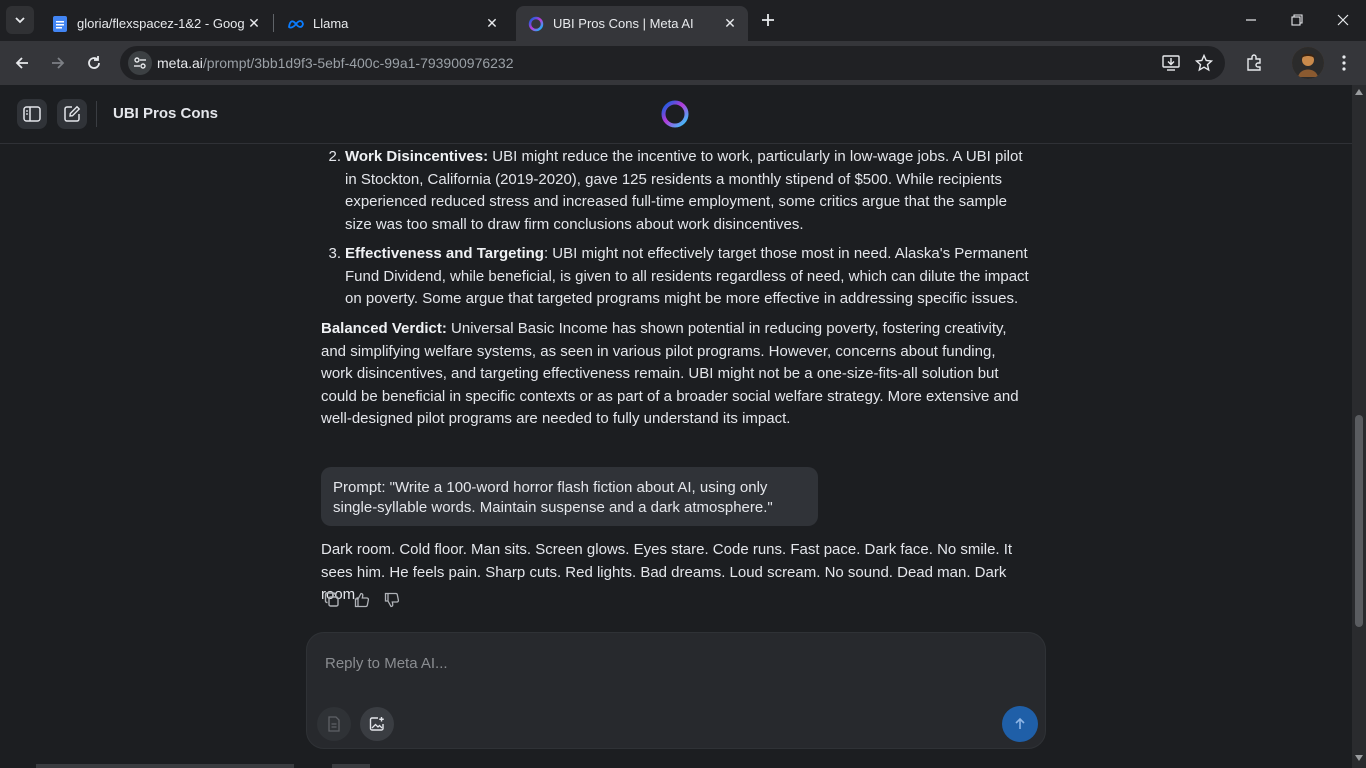  What do you see at coordinates (1359, 758) in the screenshot?
I see `scroll-down-icon` at bounding box center [1359, 758].